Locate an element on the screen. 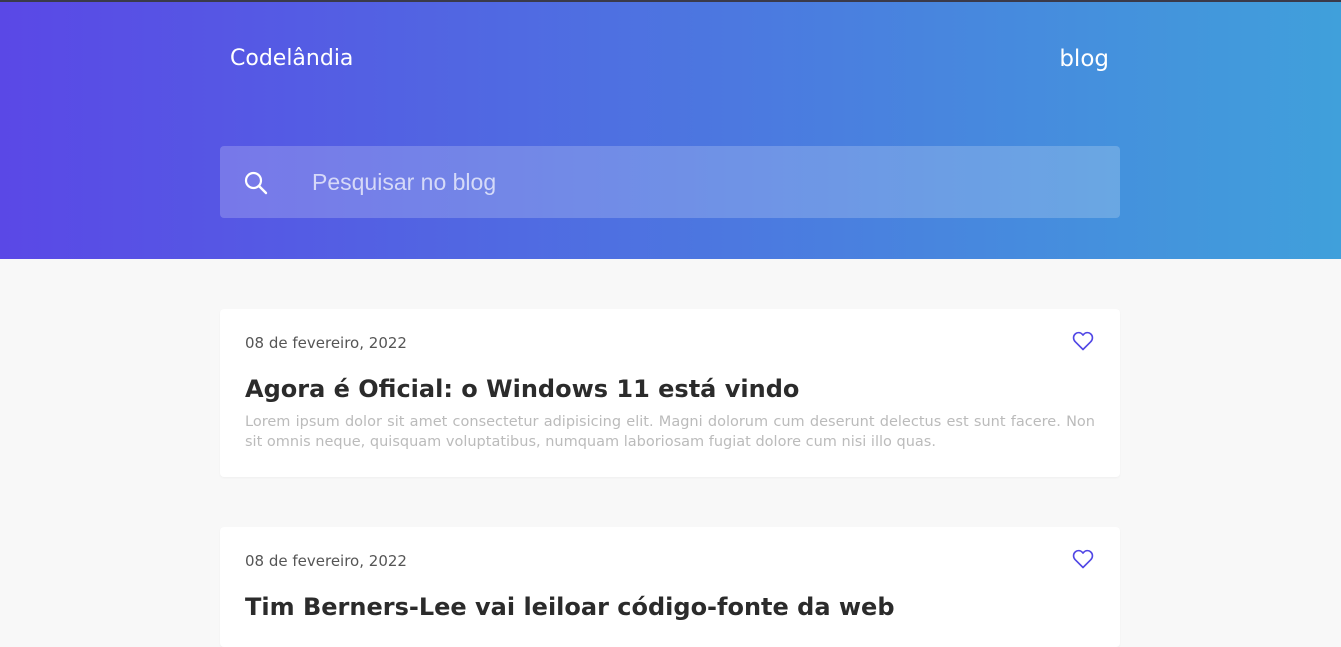  search-icon is located at coordinates (256, 183).